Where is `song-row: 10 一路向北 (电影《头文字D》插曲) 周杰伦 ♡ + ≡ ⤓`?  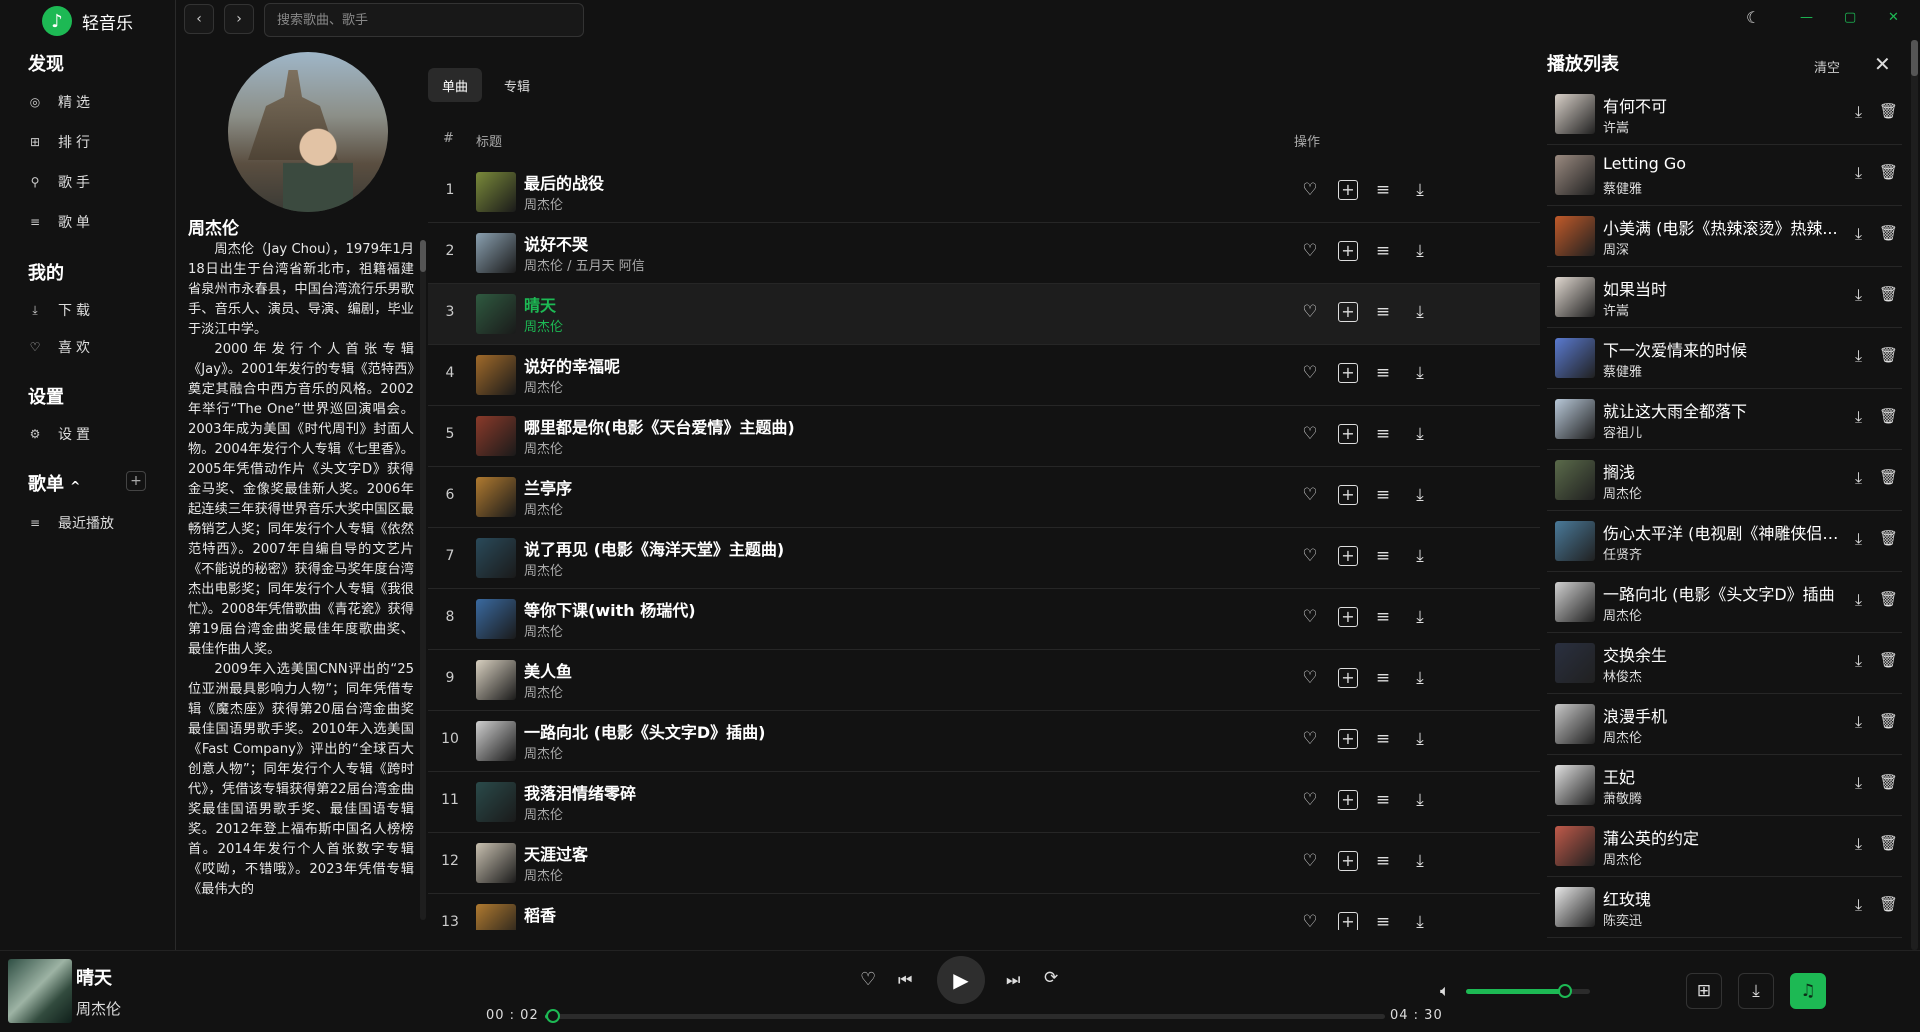 song-row: 10 一路向北 (电影《头文字D》插曲) 周杰伦 ♡ + ≡ ⤓ is located at coordinates (984, 741).